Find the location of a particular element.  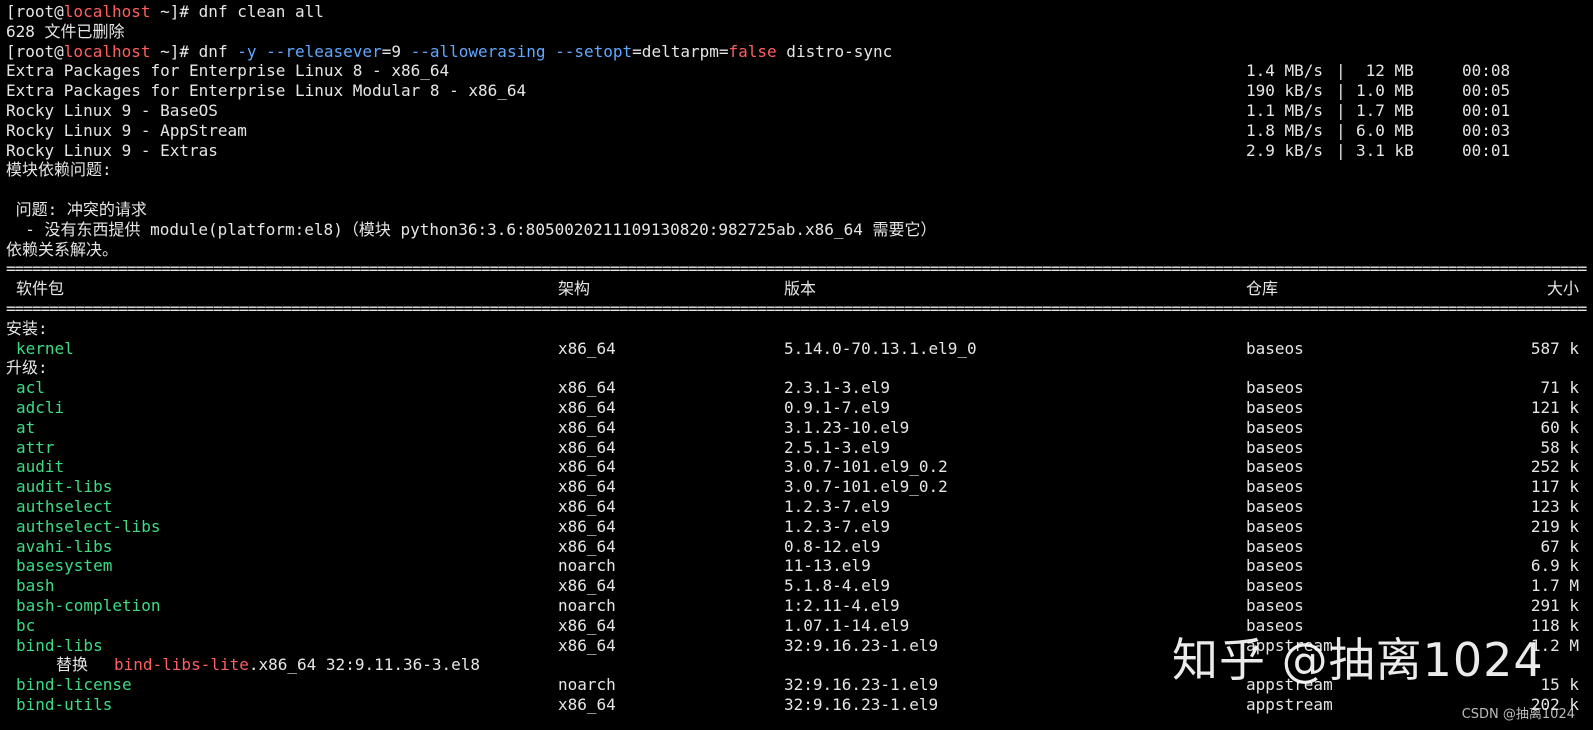

resolved-line: 依赖关系解决。 is located at coordinates (796, 250).